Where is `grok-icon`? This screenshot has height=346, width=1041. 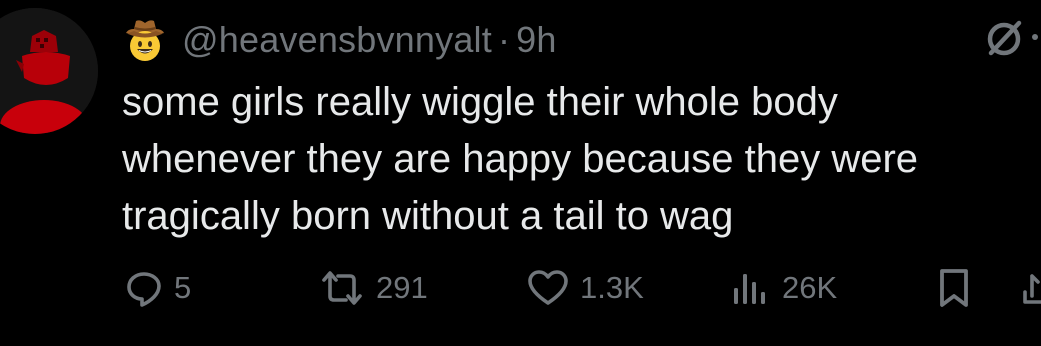
grok-icon is located at coordinates (1004, 38).